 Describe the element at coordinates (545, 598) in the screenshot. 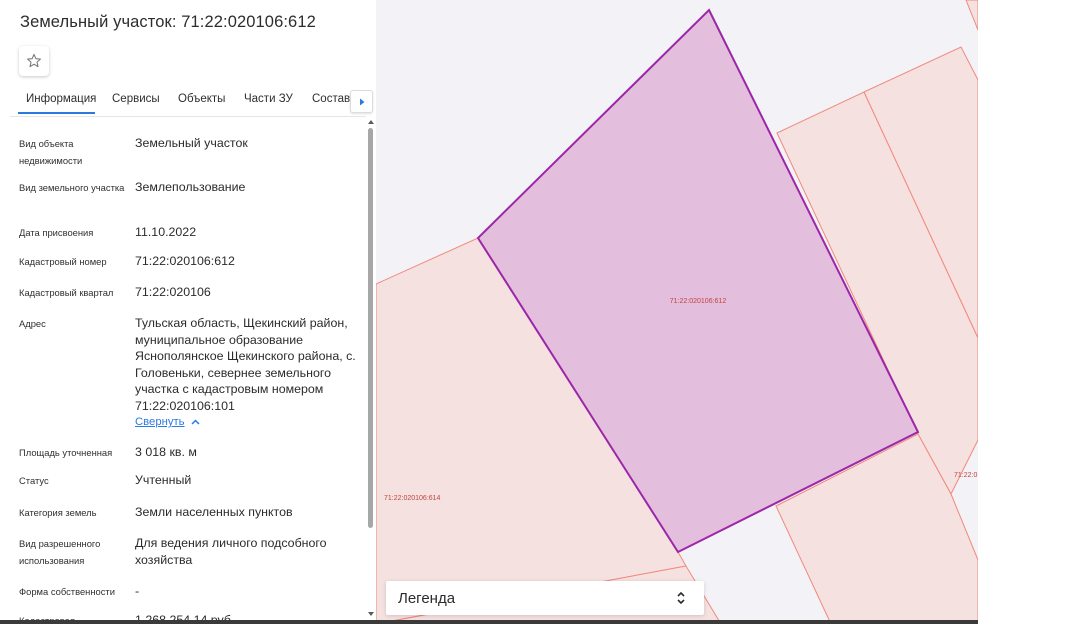

I see `legend-dropdown: Легенда` at that location.